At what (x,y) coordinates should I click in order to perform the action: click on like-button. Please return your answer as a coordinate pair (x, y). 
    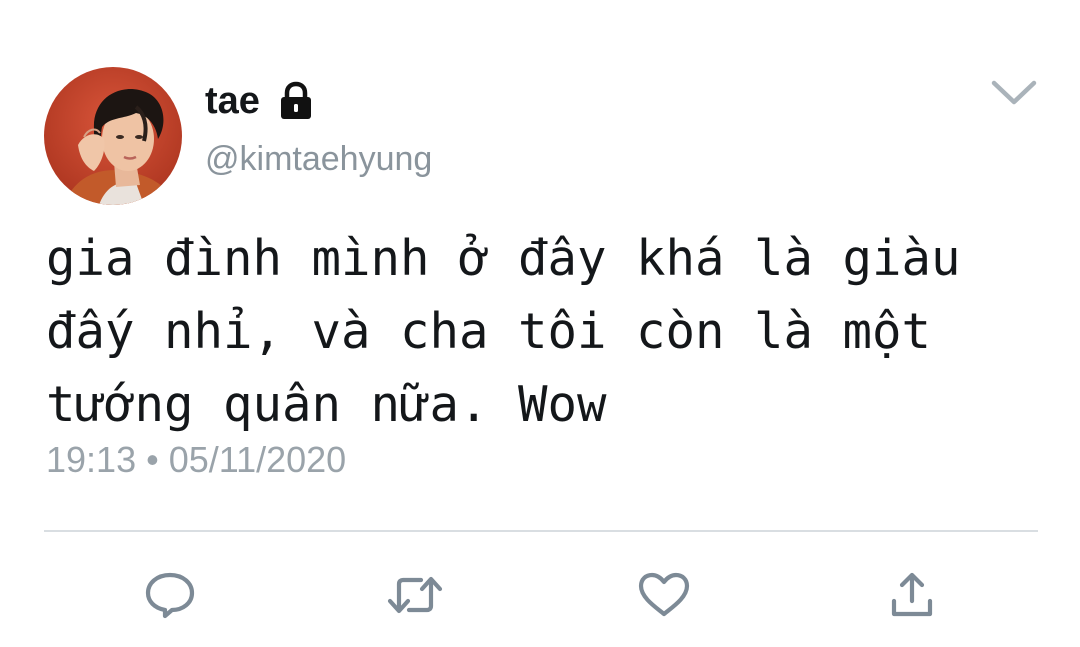
    Looking at the image, I should click on (664, 595).